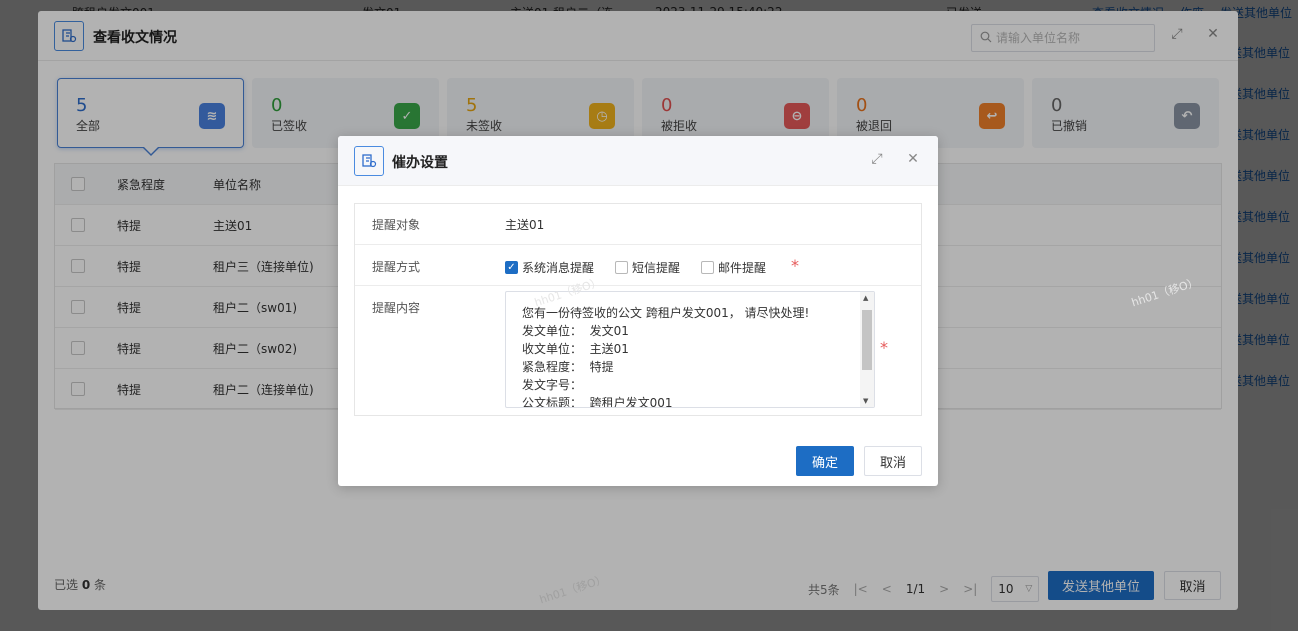 This screenshot has width=1298, height=631. Describe the element at coordinates (638, 161) in the screenshot. I see `dialog-header: 催办设置 ⤢ ✕` at that location.